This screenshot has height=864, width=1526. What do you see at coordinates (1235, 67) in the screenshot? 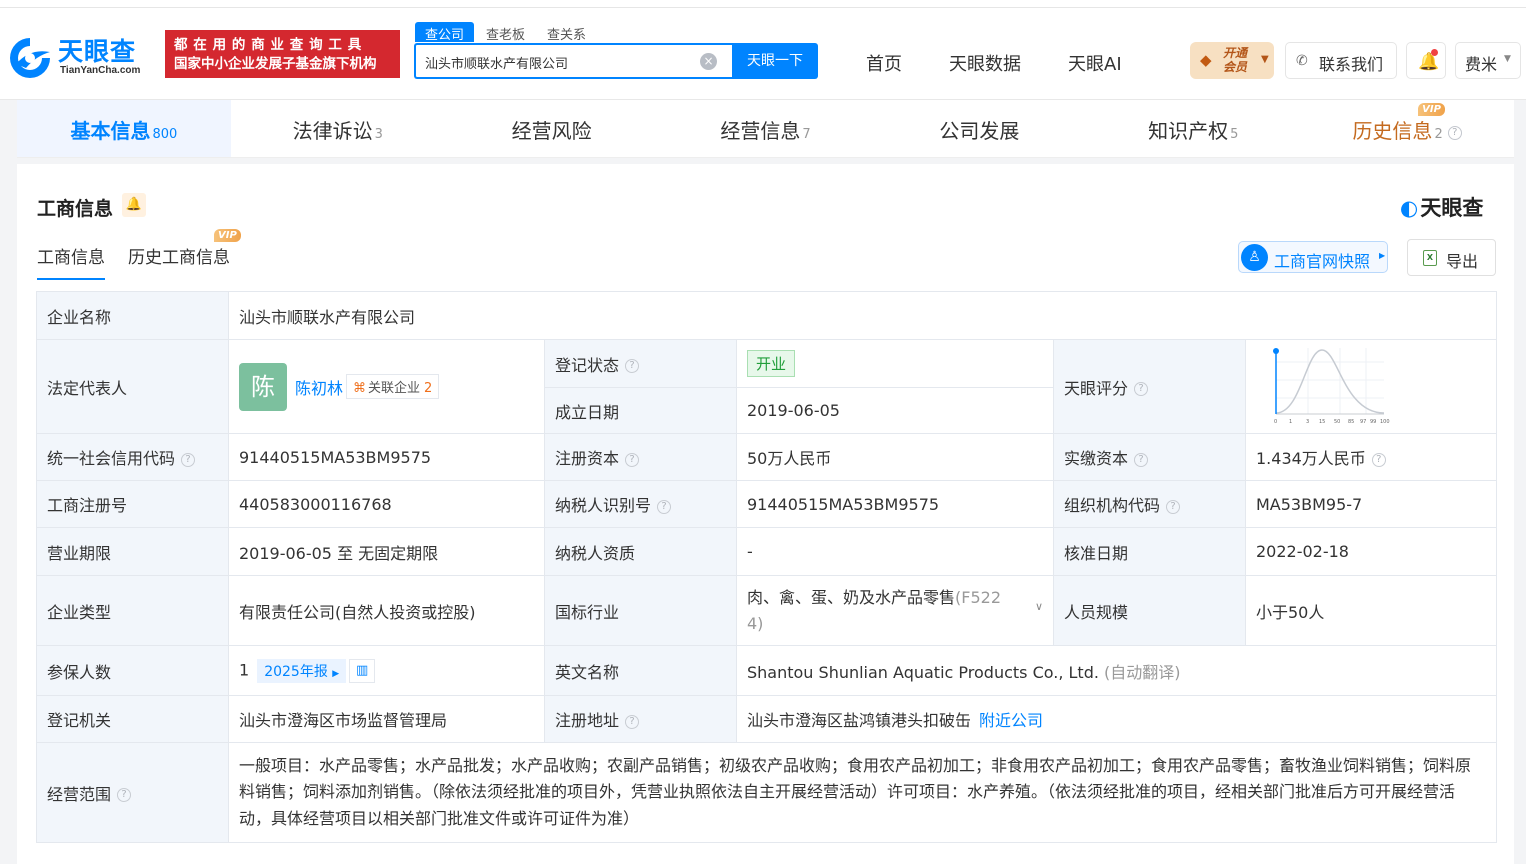
I see `vip-label-line-2: 会员` at bounding box center [1235, 67].